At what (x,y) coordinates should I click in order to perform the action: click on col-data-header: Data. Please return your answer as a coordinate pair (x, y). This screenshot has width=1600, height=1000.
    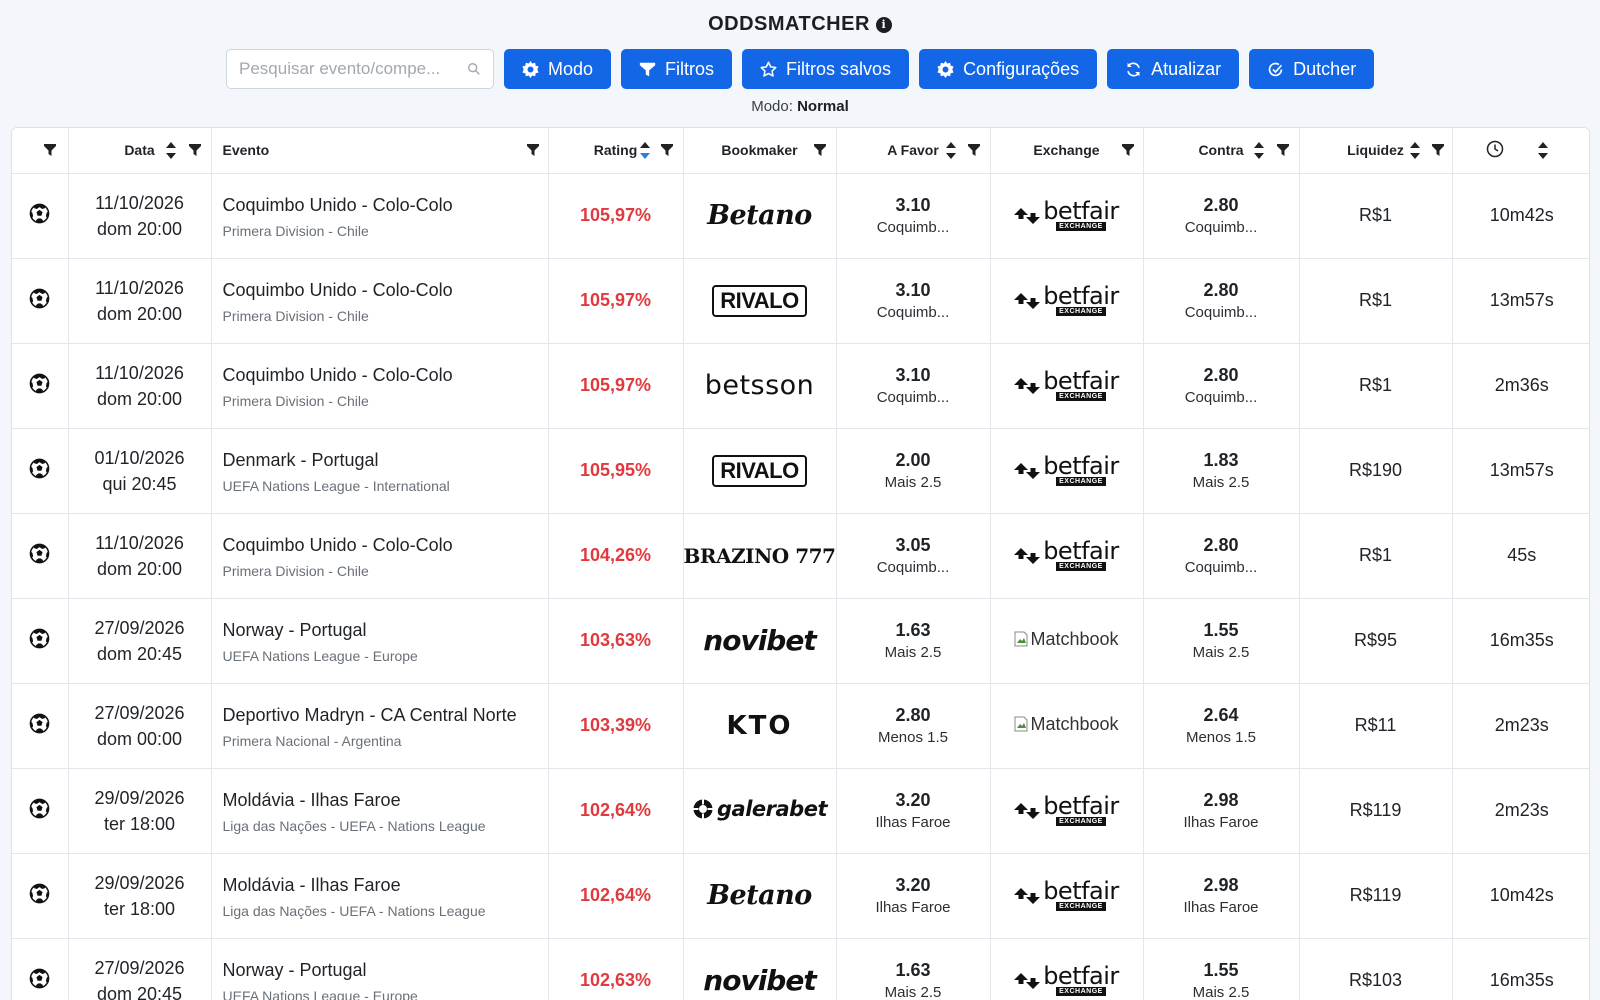
    Looking at the image, I should click on (140, 151).